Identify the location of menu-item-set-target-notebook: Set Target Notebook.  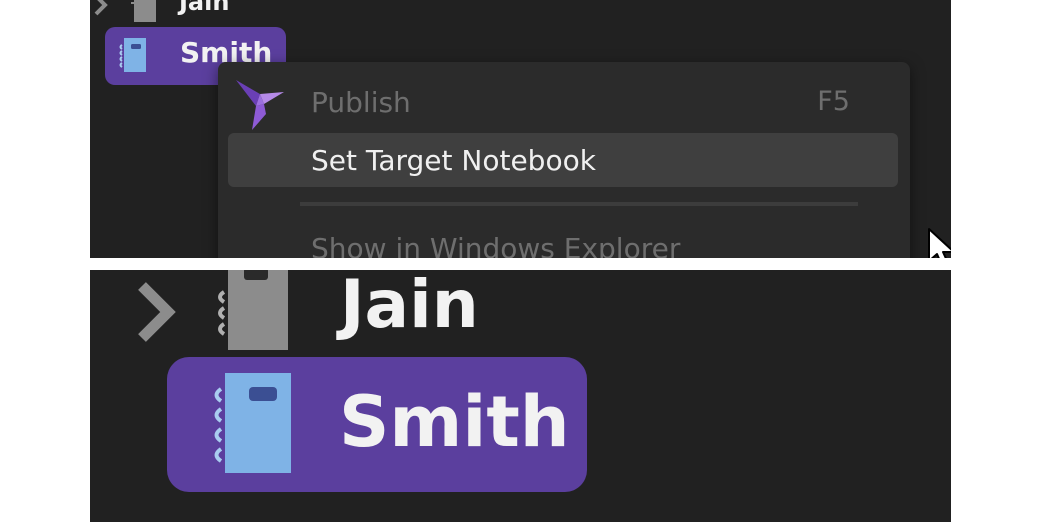
(563, 160).